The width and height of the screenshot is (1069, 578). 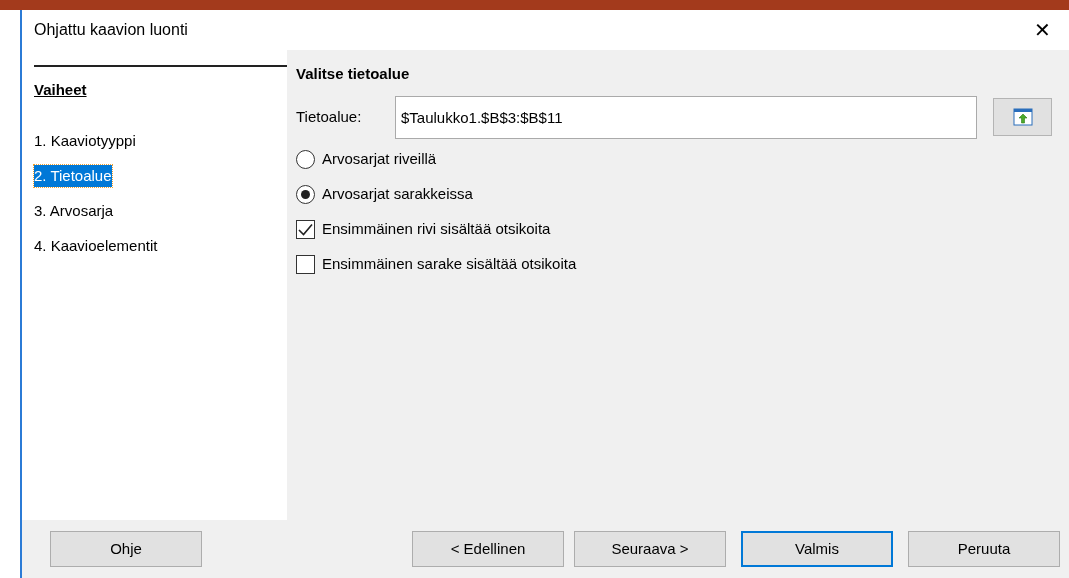 I want to click on section-heading: Valitse tietoalue, so click(x=353, y=74).